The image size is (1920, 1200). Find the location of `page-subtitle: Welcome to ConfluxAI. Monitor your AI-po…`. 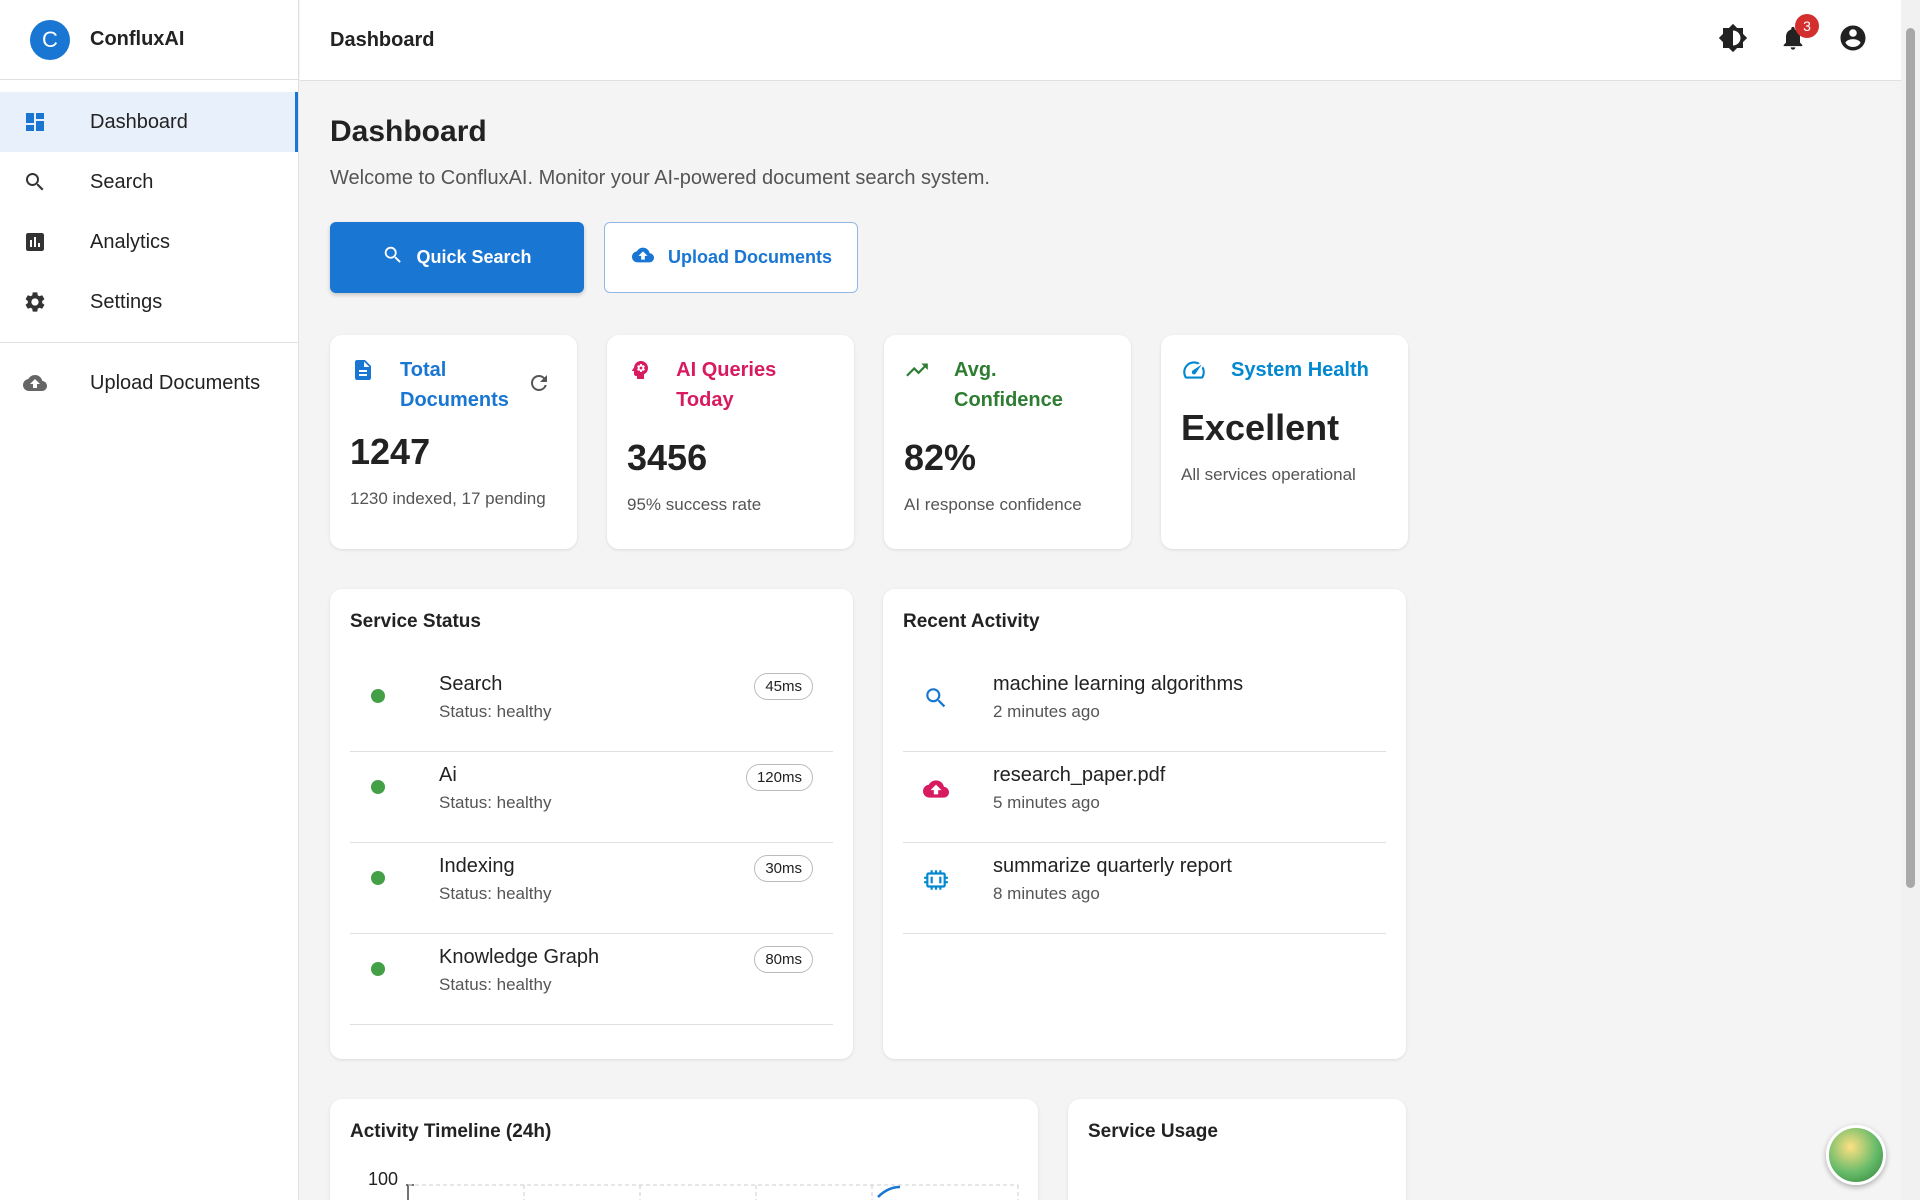

page-subtitle: Welcome to ConfluxAI. Monitor your AI-po… is located at coordinates (660, 178).